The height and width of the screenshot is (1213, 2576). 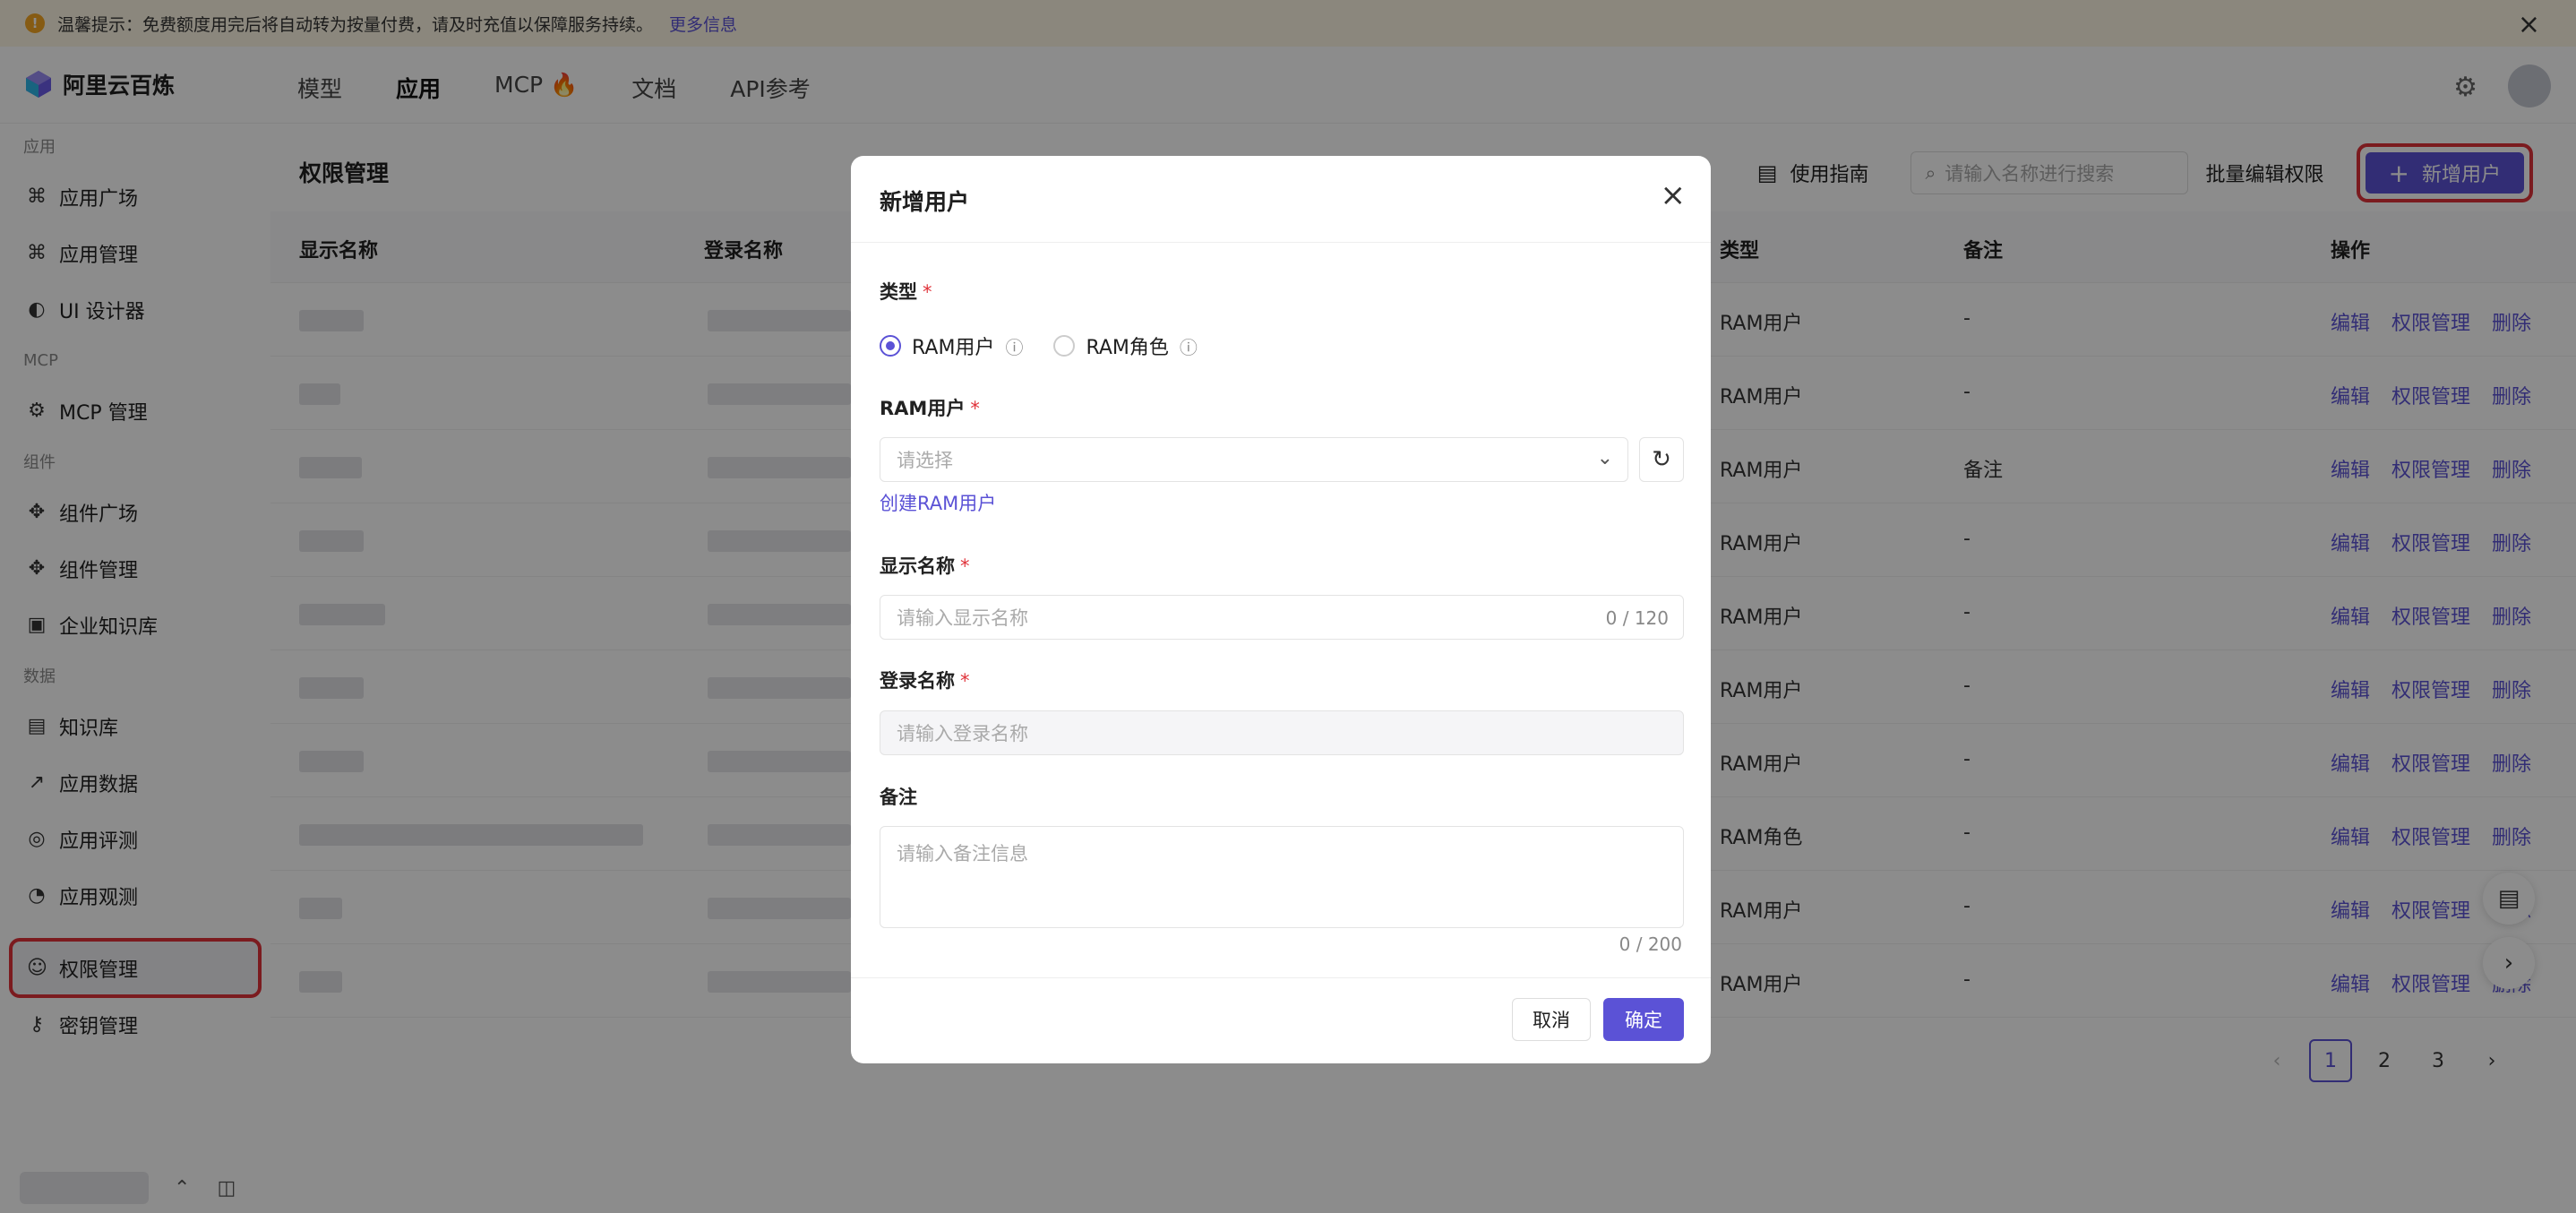 What do you see at coordinates (917, 566) in the screenshot?
I see `display-name-label-text: 显示名称` at bounding box center [917, 566].